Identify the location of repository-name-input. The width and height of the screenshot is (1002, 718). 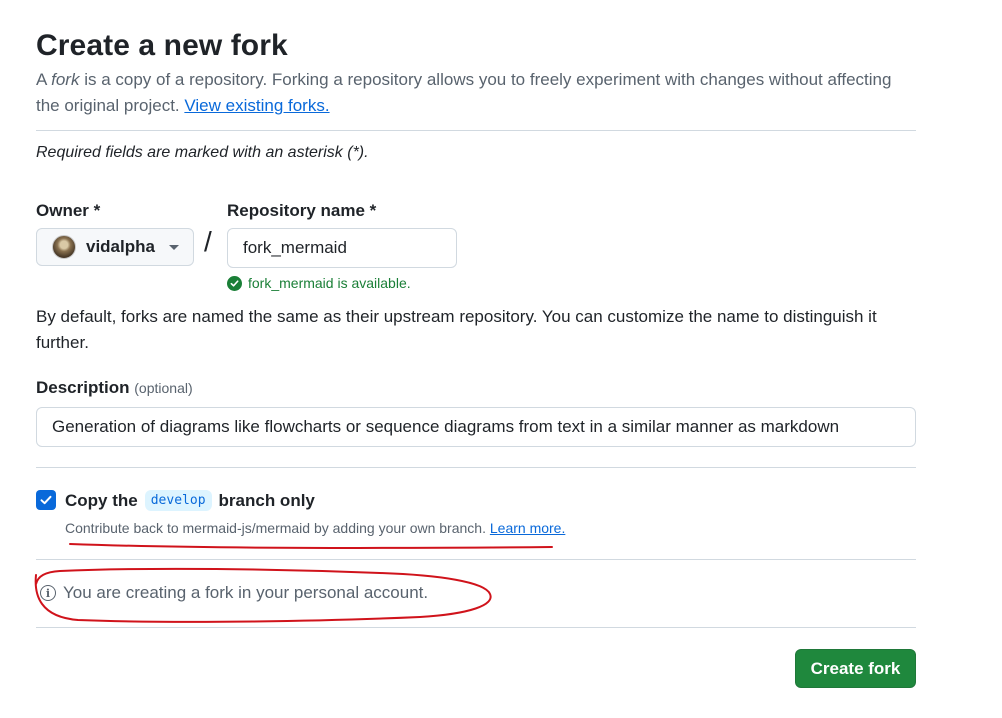
(342, 248).